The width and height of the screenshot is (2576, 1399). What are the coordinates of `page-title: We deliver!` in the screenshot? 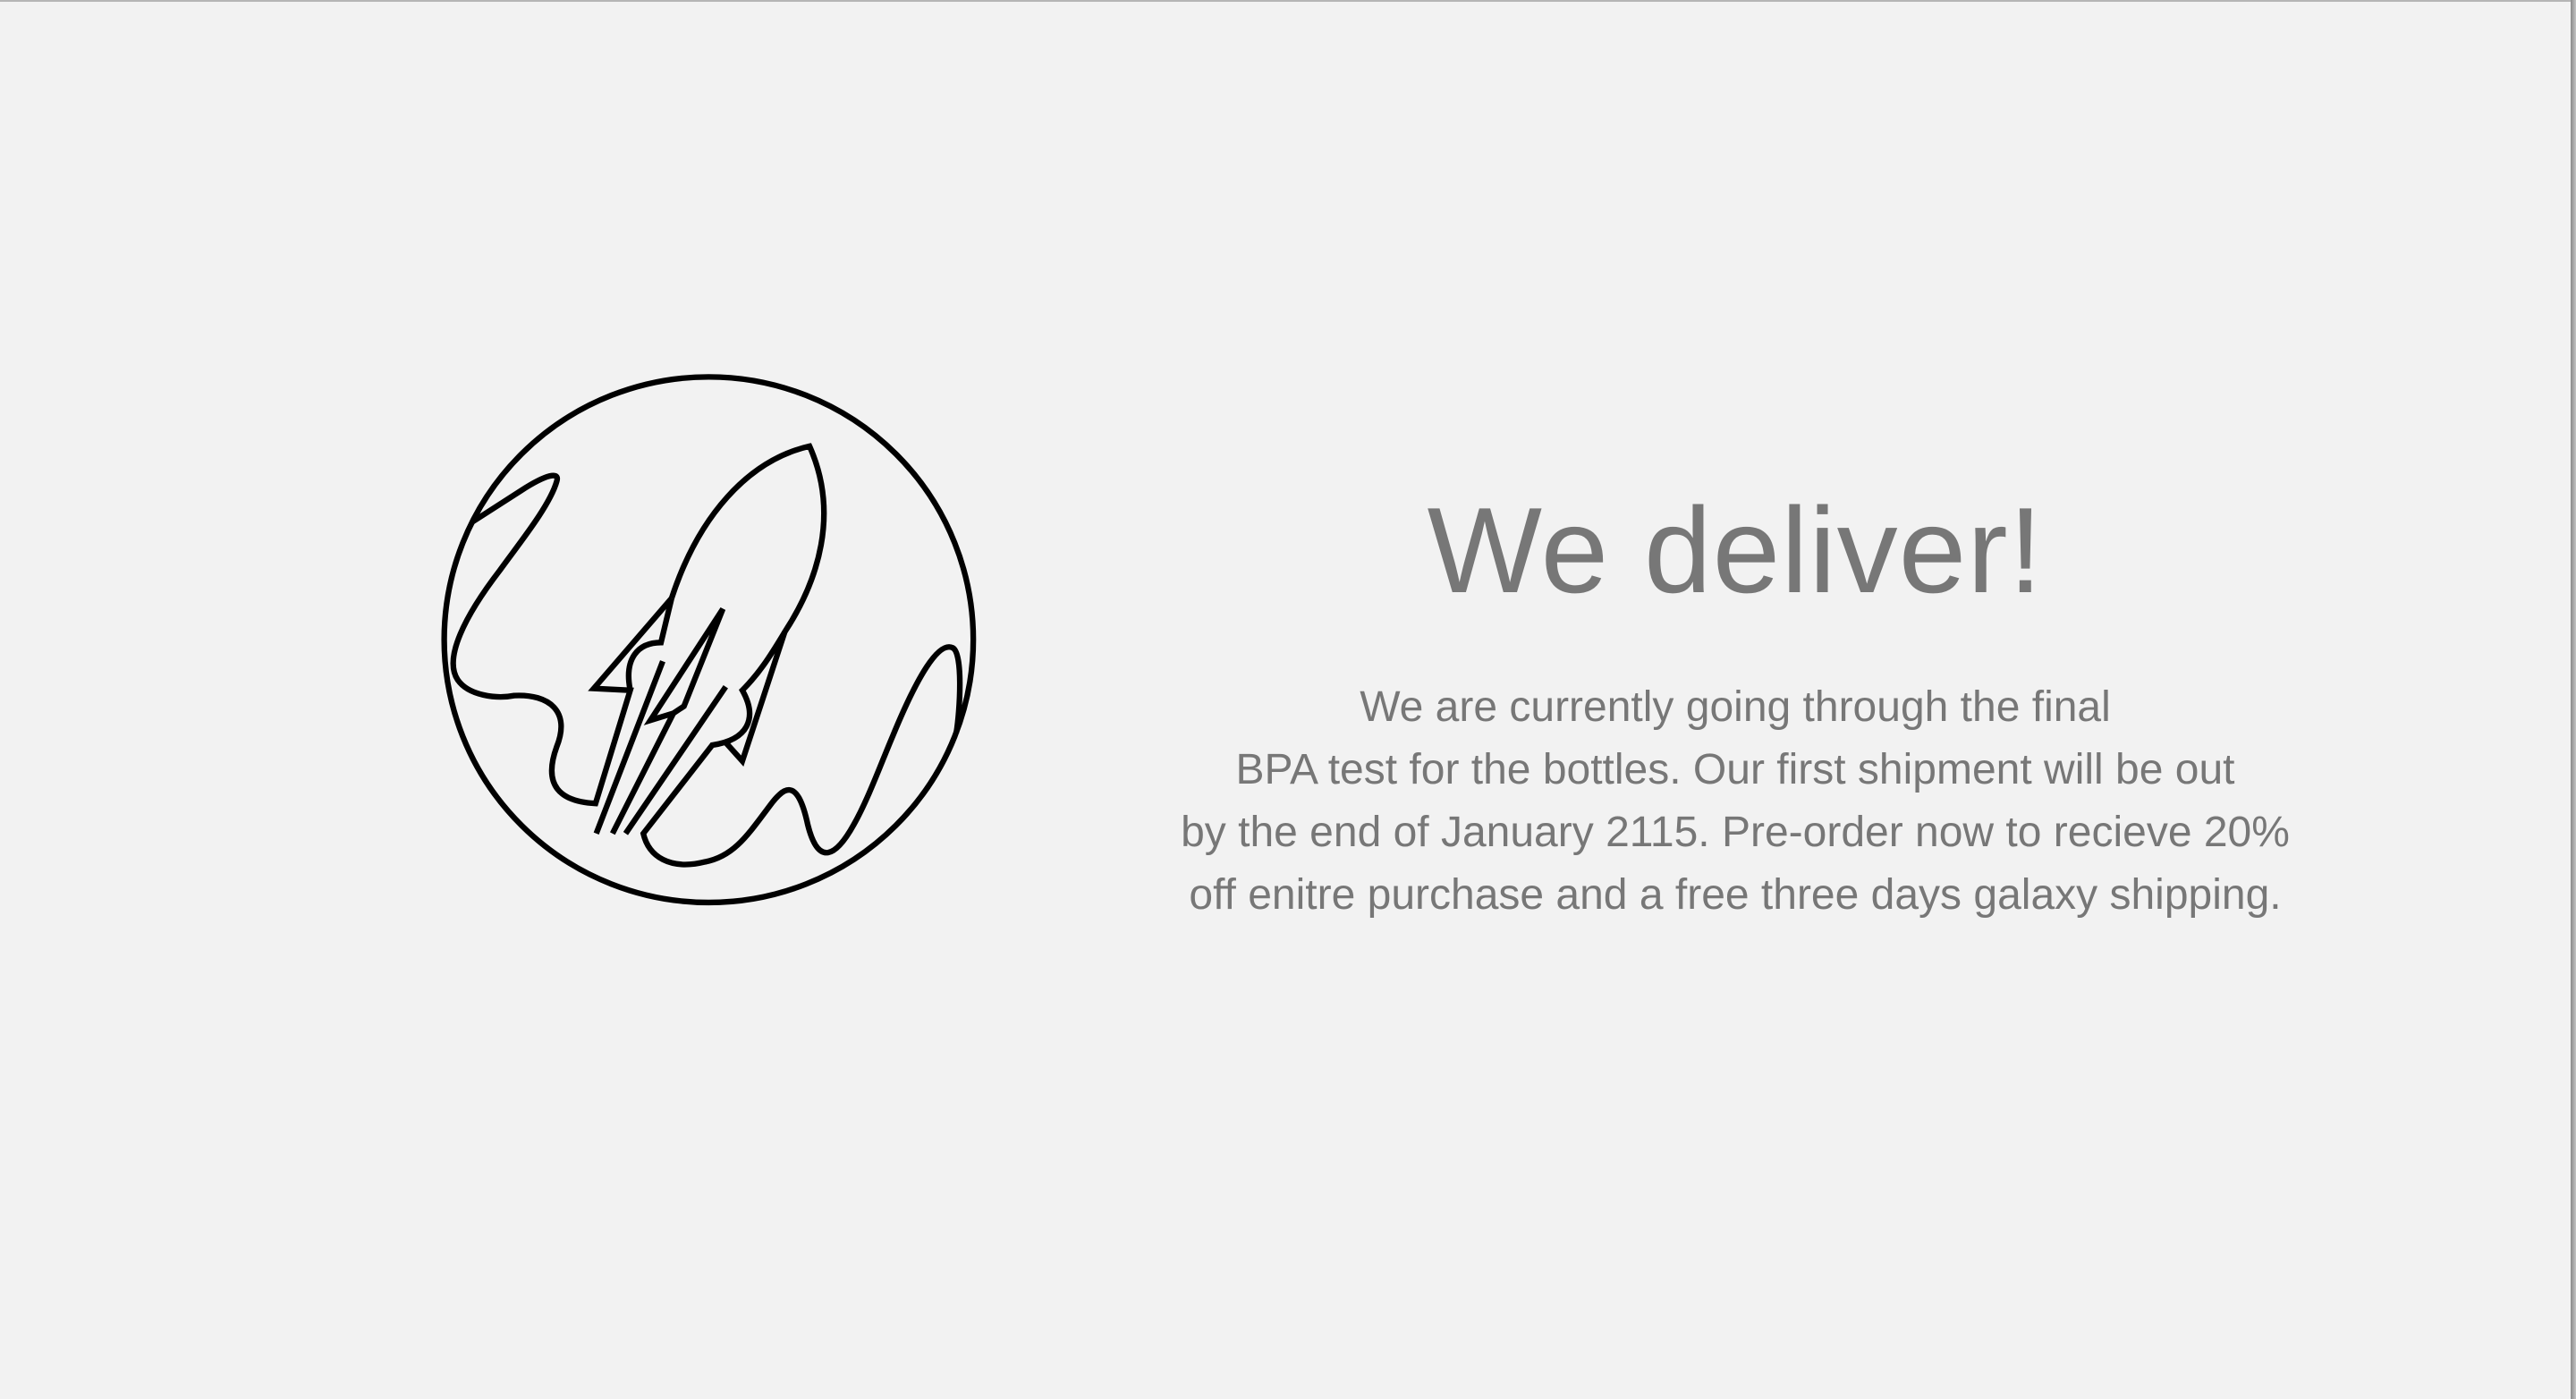 It's located at (1735, 550).